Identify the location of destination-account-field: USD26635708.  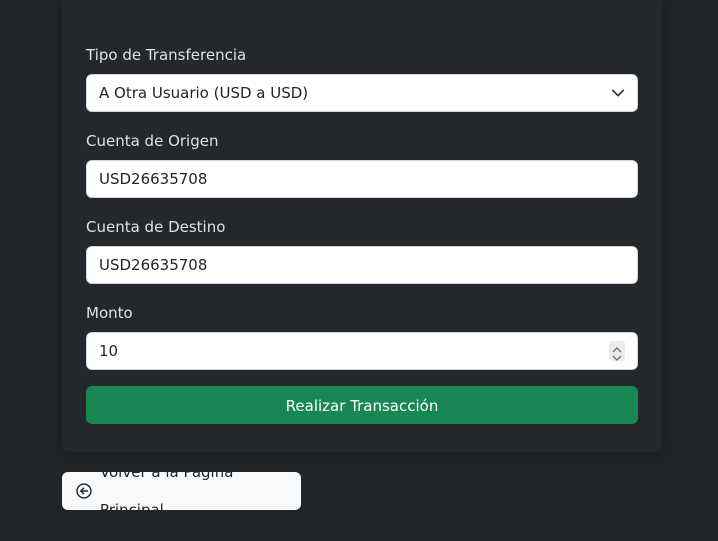
(362, 265).